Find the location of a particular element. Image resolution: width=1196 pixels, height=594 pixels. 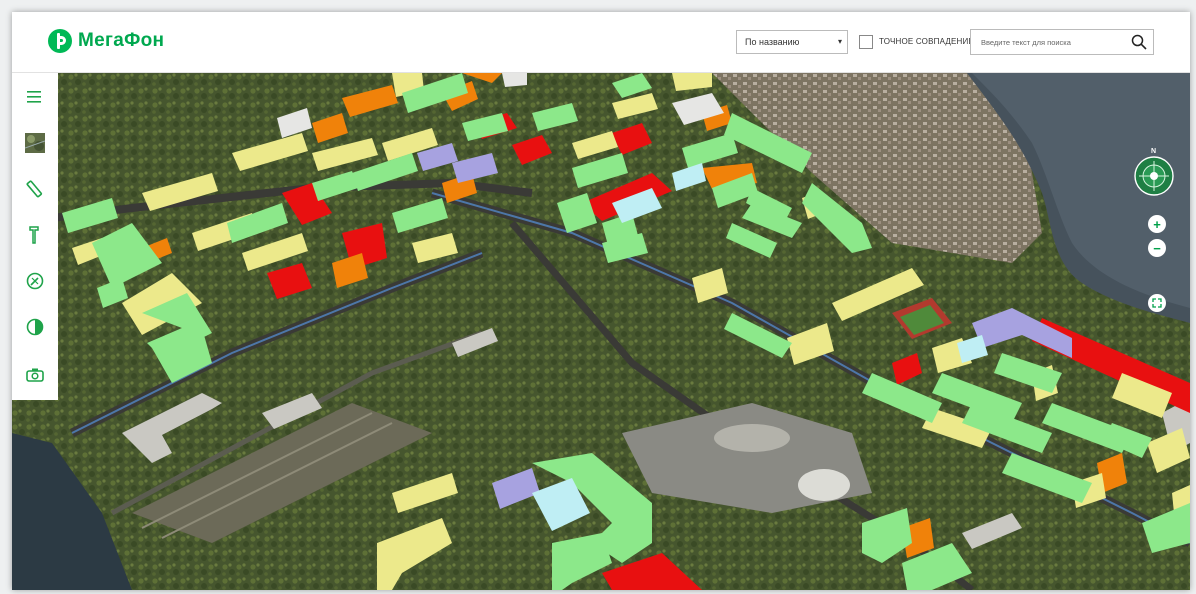

exact-match-checkbox is located at coordinates (866, 42).